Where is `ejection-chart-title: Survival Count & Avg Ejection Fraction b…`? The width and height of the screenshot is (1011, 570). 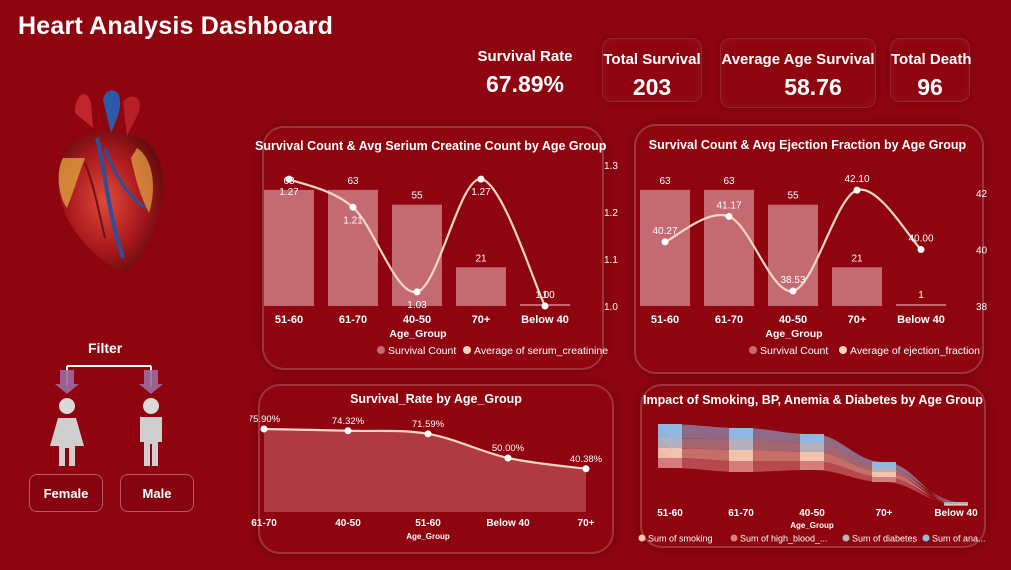 ejection-chart-title: Survival Count & Avg Ejection Fraction b… is located at coordinates (807, 145).